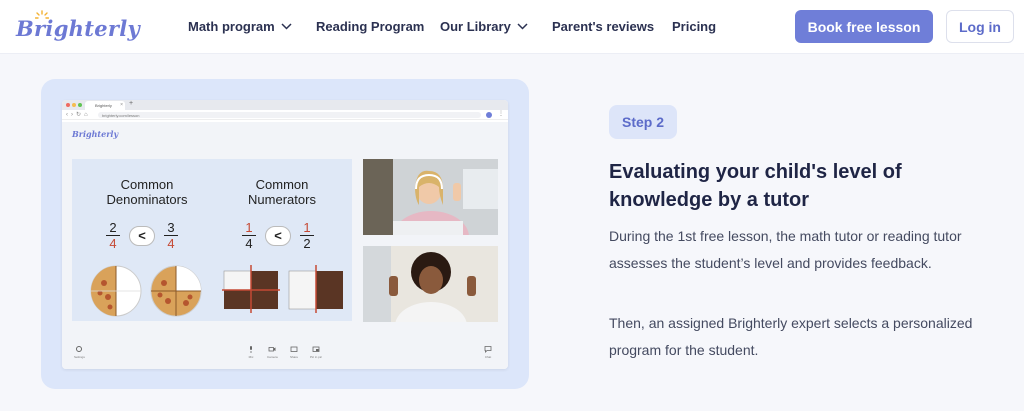  I want to click on nav-reading-program: Reading Program, so click(370, 26).